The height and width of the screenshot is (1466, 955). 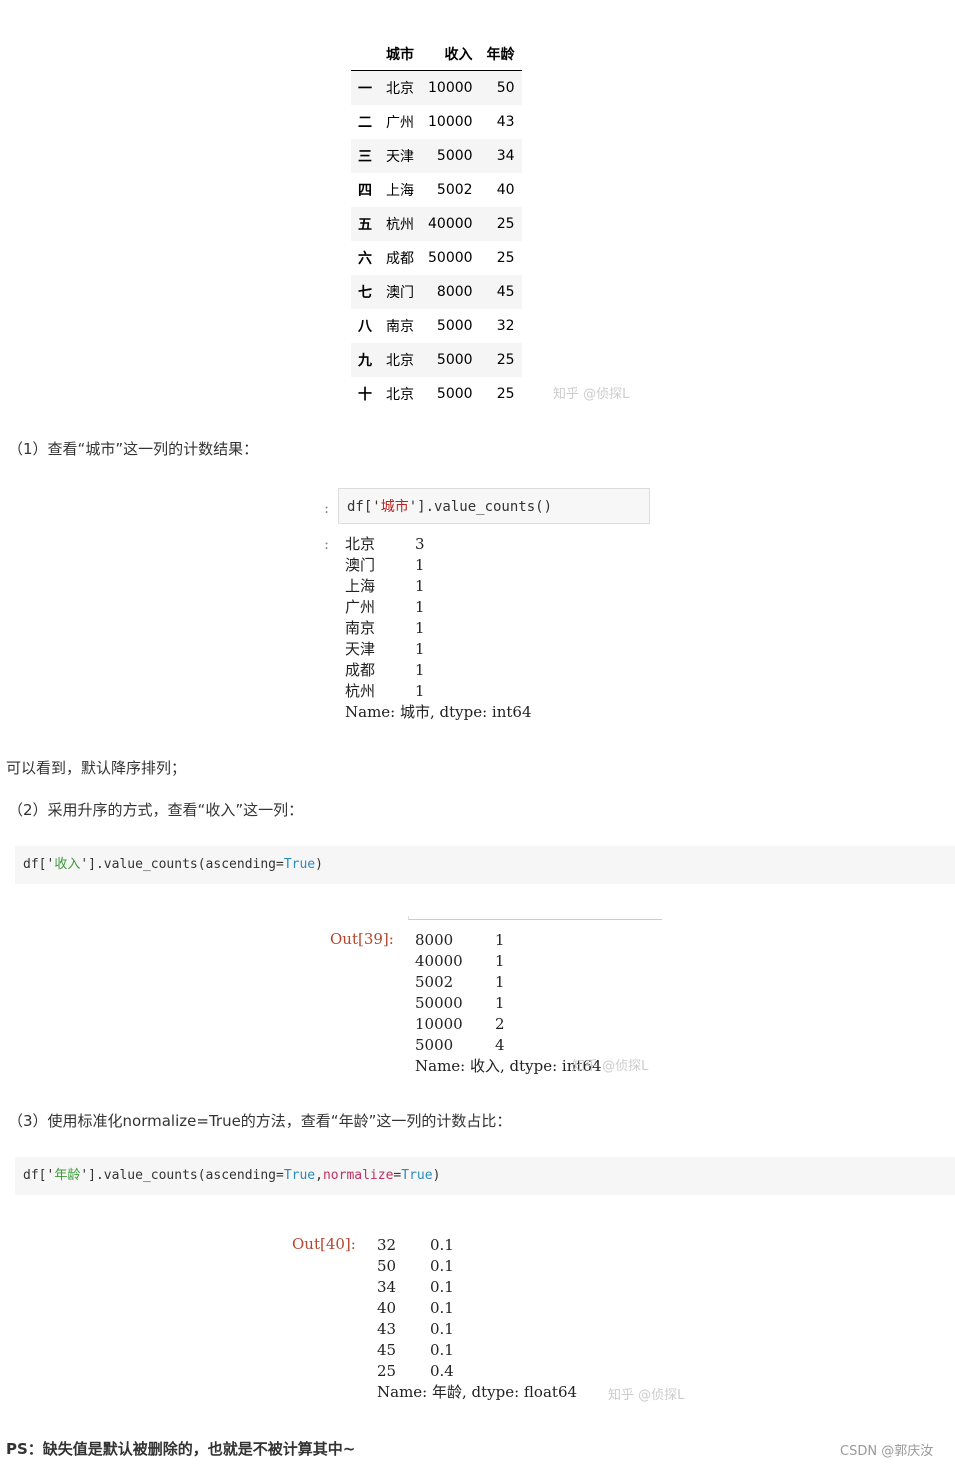 What do you see at coordinates (387, 1287) in the screenshot?
I see `output-key: 34` at bounding box center [387, 1287].